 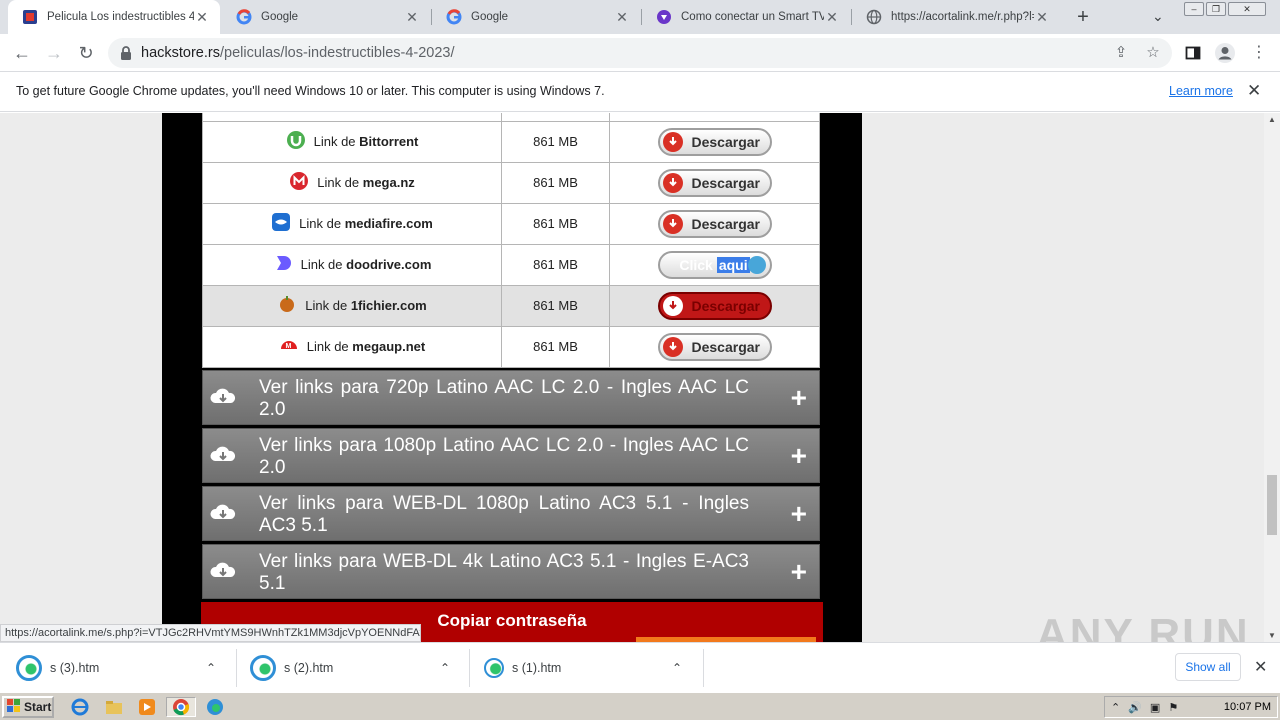 What do you see at coordinates (714, 305) in the screenshot?
I see `descargar-button-hover: Descargar` at bounding box center [714, 305].